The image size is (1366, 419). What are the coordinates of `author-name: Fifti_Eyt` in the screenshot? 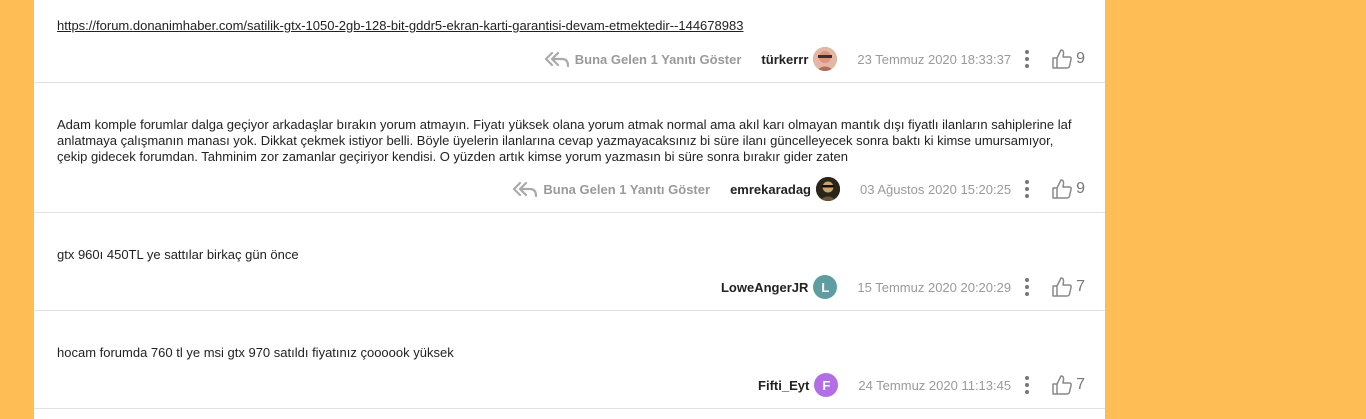 It's located at (783, 385).